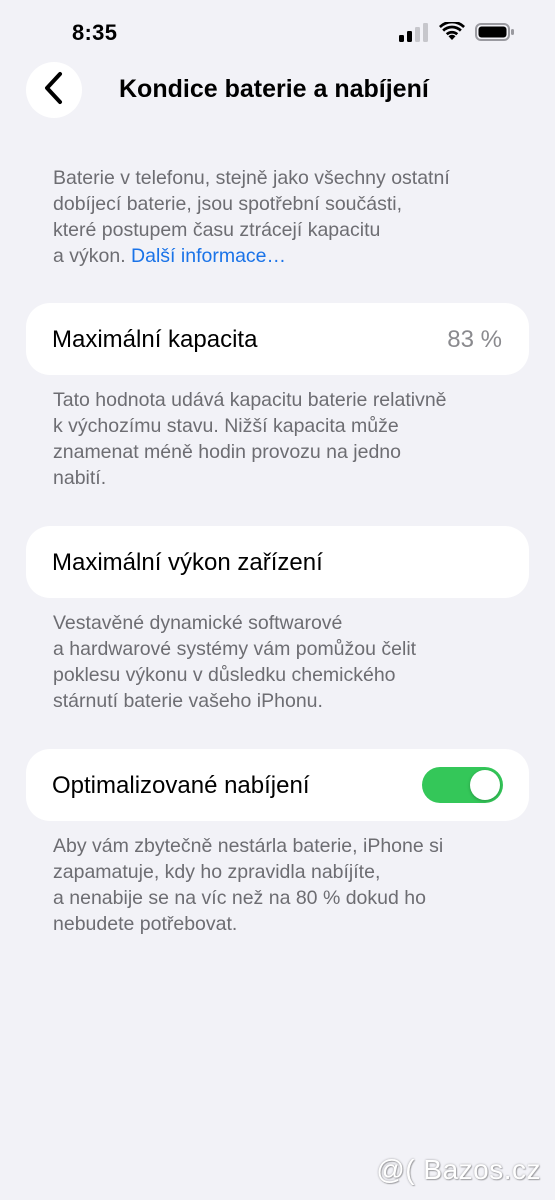 The width and height of the screenshot is (555, 1200). Describe the element at coordinates (217, 872) in the screenshot. I see `description-line: zapamatuje, kdy ho zpravidla nabíjíte,` at that location.